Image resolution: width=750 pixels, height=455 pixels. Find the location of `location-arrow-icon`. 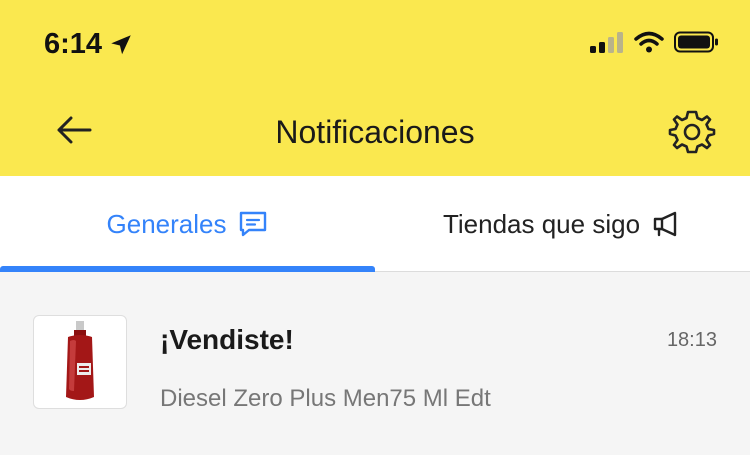

location-arrow-icon is located at coordinates (121, 44).